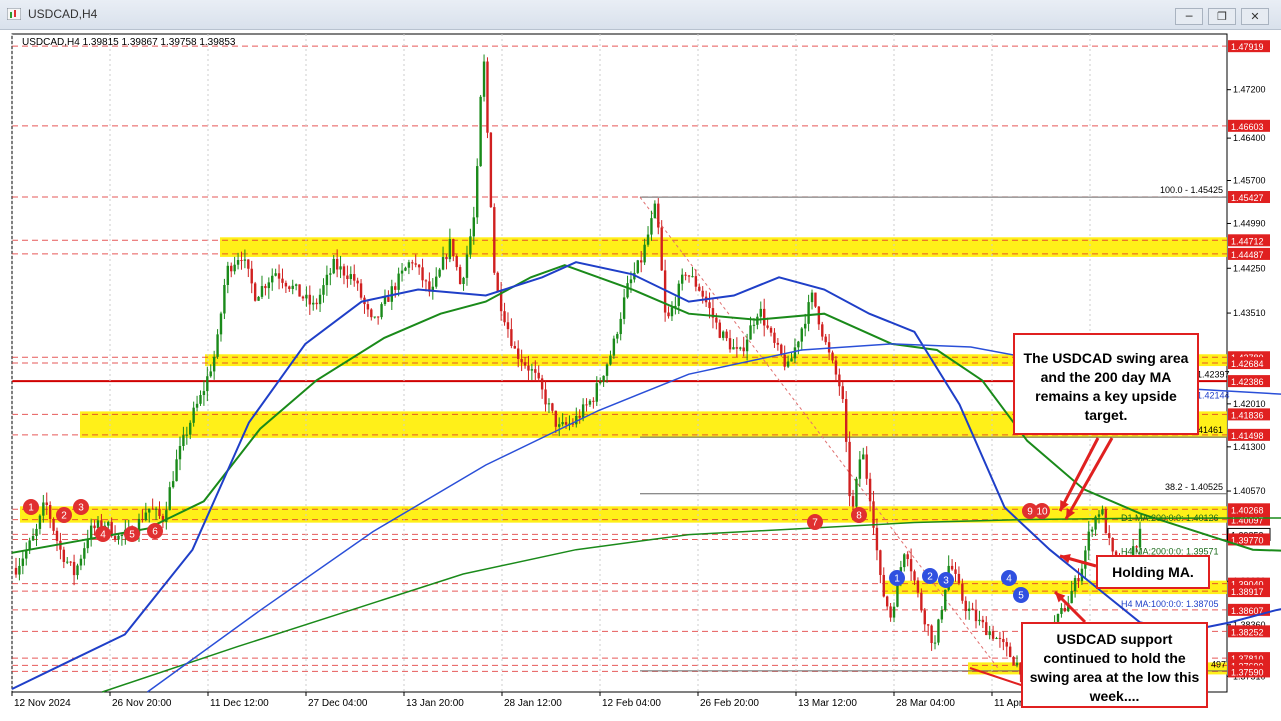  Describe the element at coordinates (435, 703) in the screenshot. I see `x-tick-label: 13 Jan 20:00` at that location.